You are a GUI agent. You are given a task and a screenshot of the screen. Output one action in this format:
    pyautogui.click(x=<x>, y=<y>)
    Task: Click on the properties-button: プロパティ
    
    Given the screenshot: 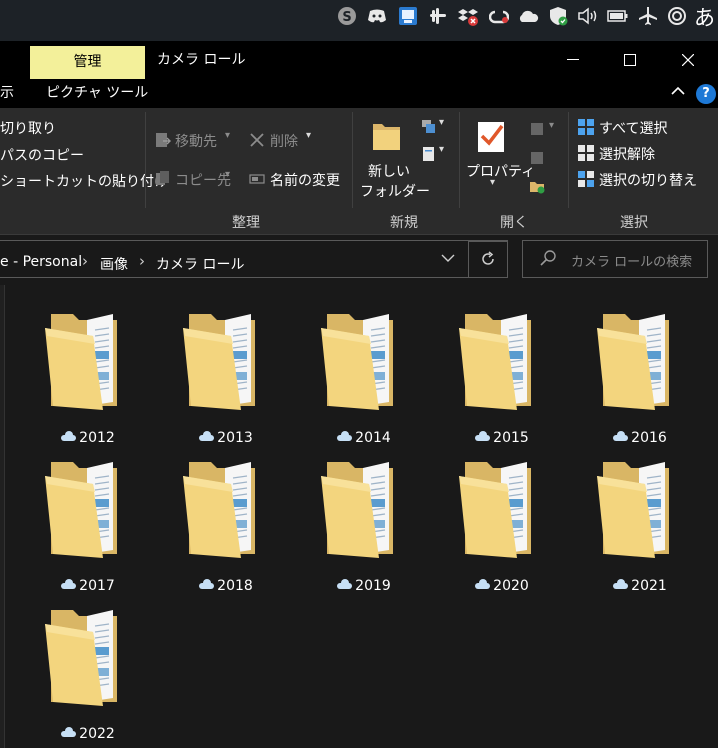 What is the action you would take?
    pyautogui.click(x=500, y=171)
    